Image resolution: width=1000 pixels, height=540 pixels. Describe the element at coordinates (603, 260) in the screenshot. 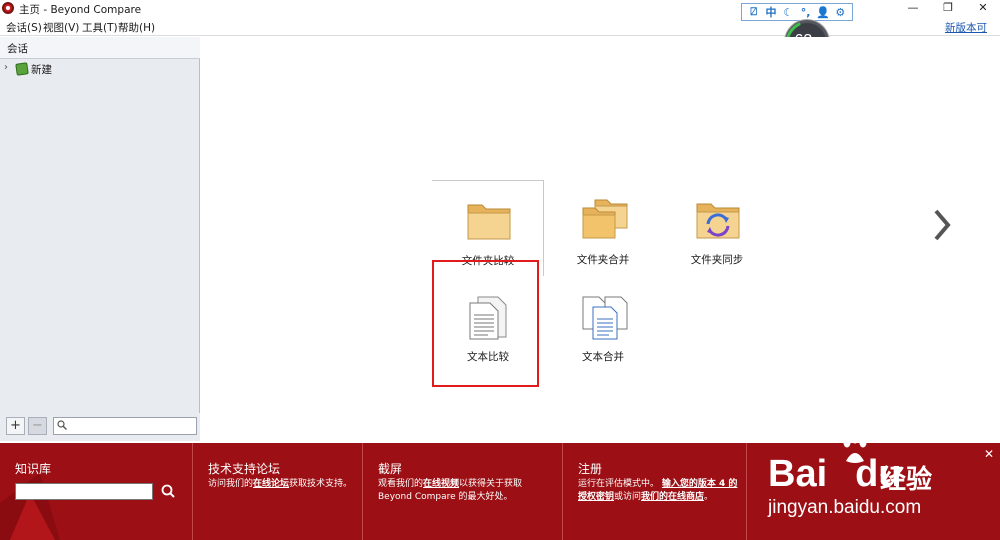

I see `tile-label: 文件夹合并` at that location.